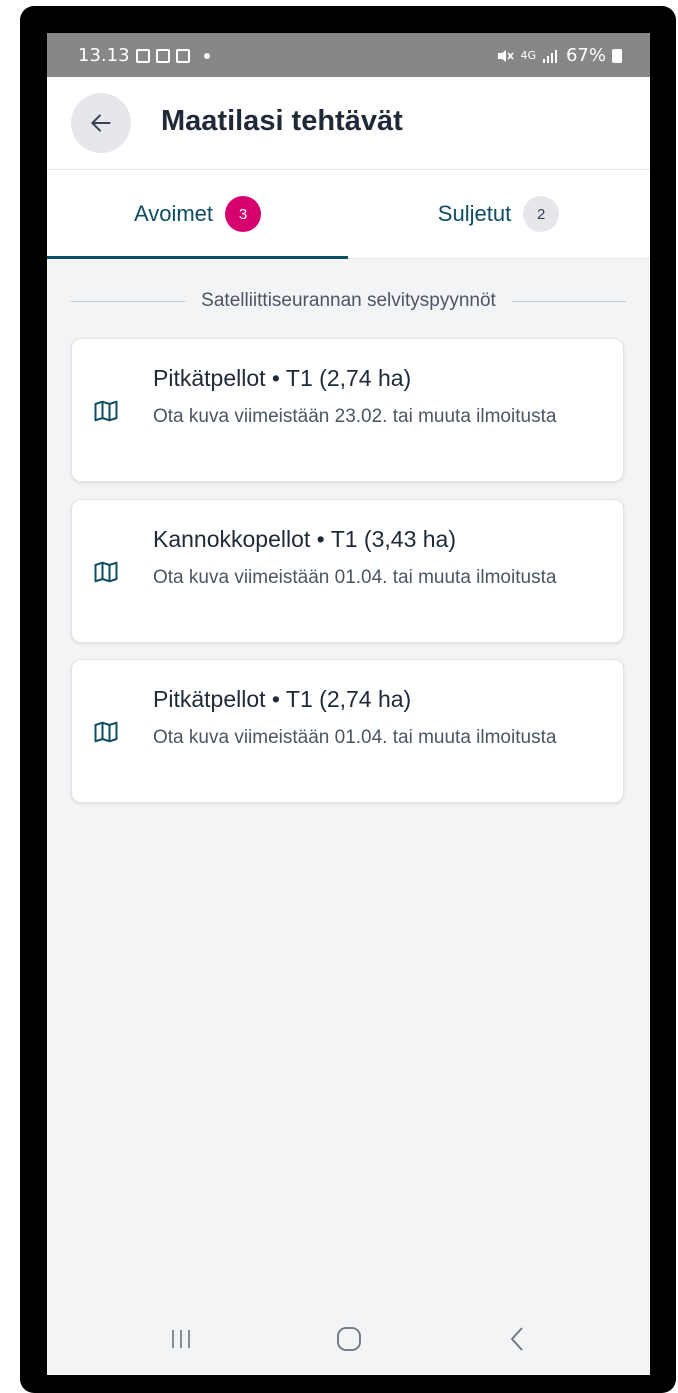  Describe the element at coordinates (128, 301) in the screenshot. I see `section-divider-left` at that location.